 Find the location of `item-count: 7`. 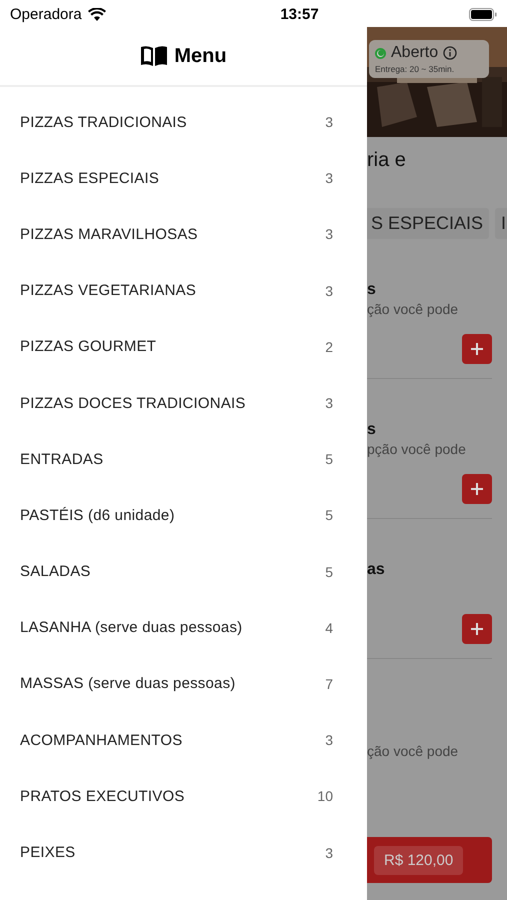

item-count: 7 is located at coordinates (329, 684).